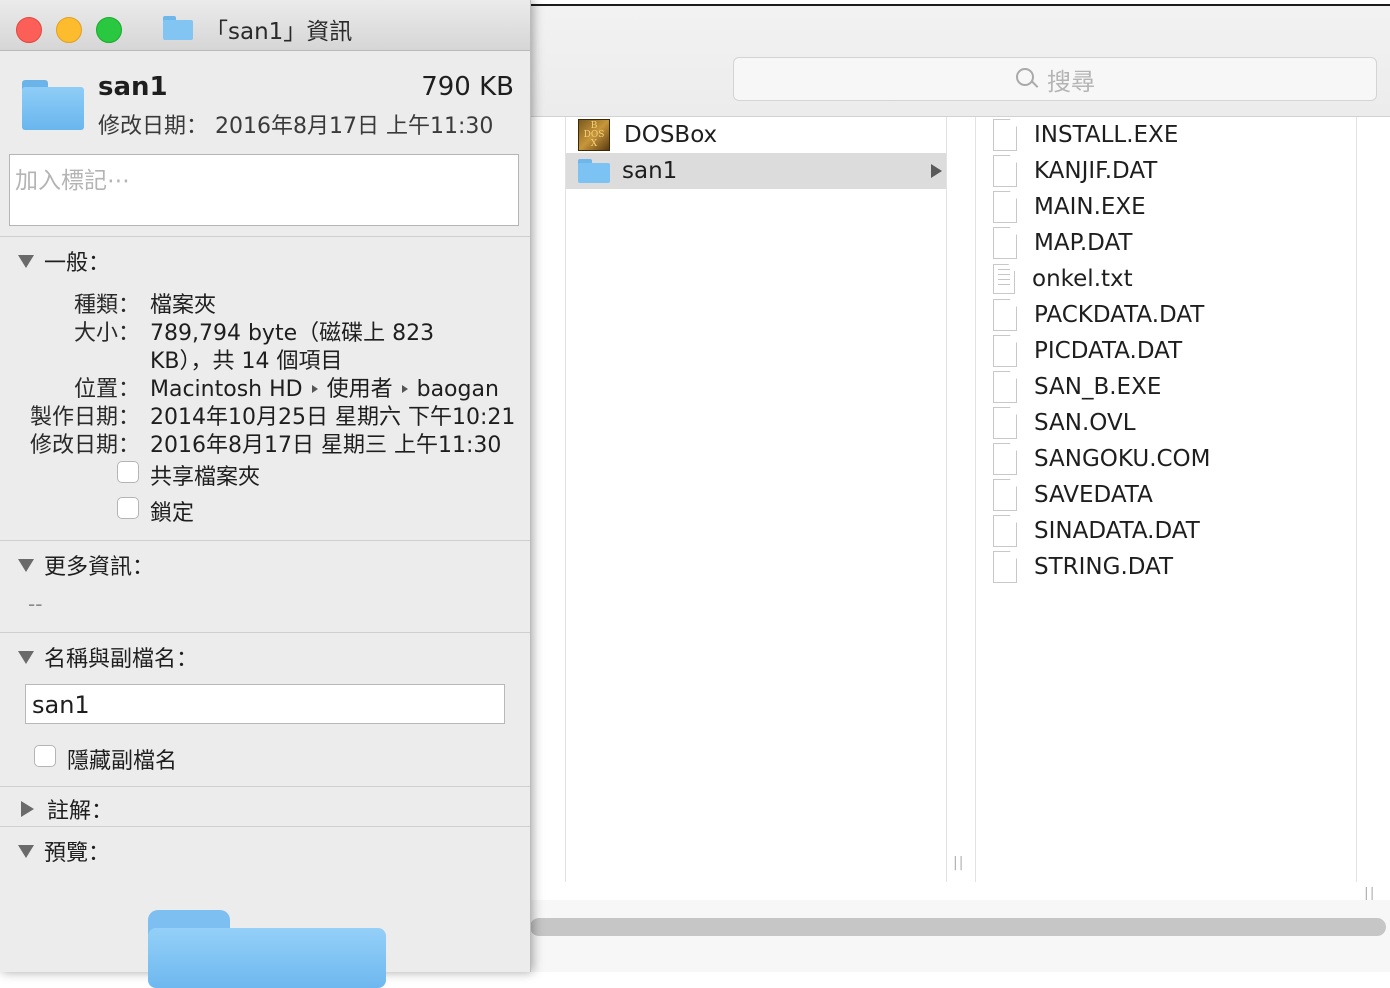 The height and width of the screenshot is (988, 1390). What do you see at coordinates (1093, 495) in the screenshot?
I see `file-name: SAVEDATA` at bounding box center [1093, 495].